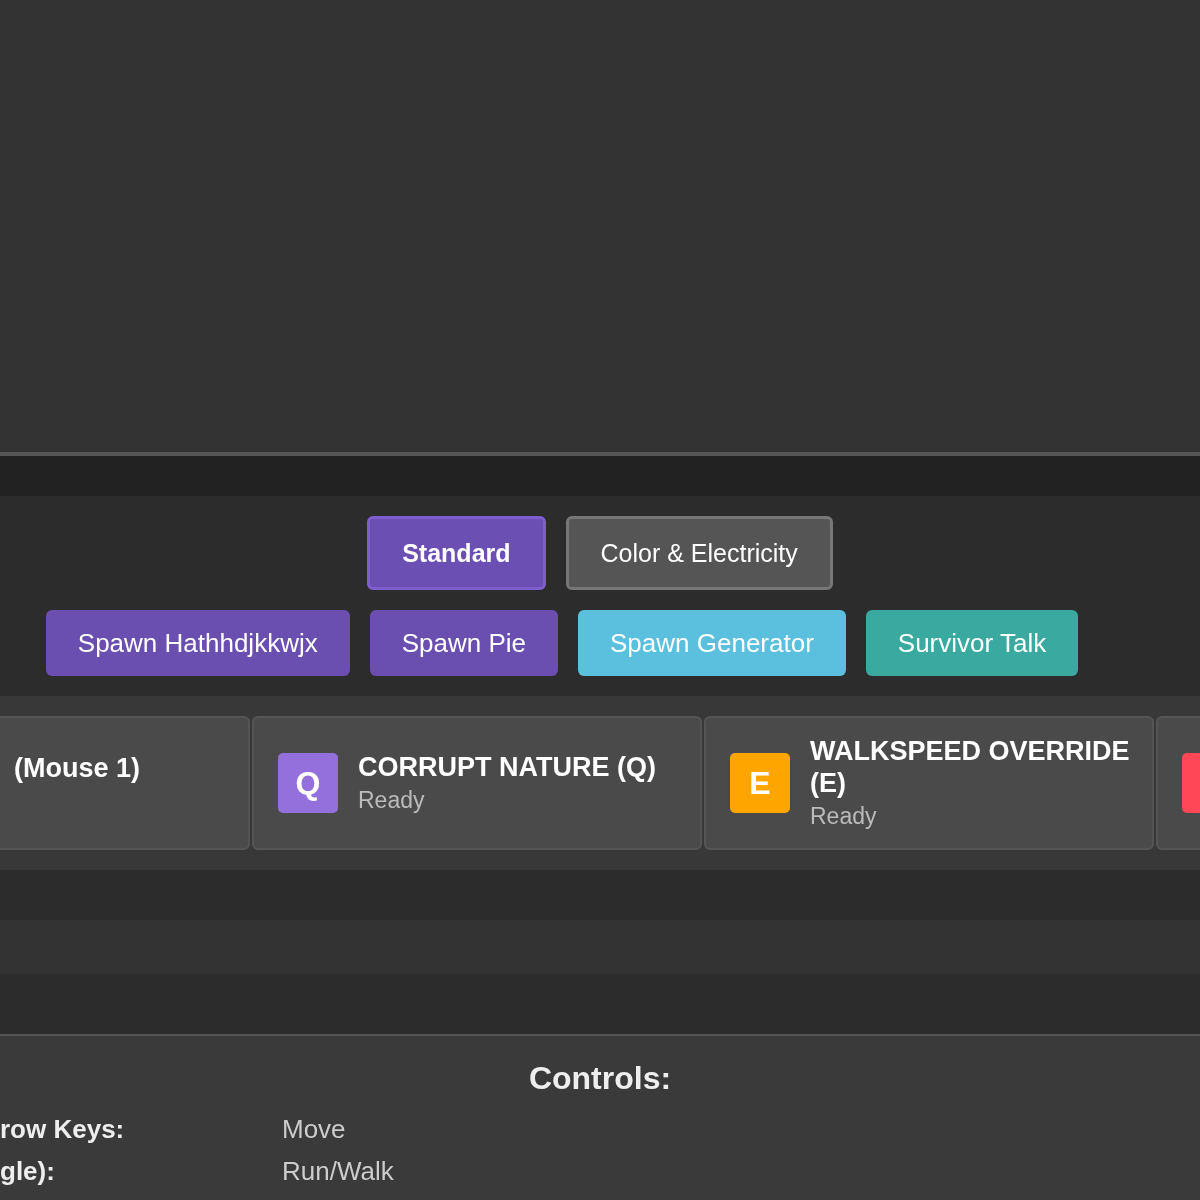 The image size is (1200, 1200). Describe the element at coordinates (760, 783) in the screenshot. I see `key-badge: E` at that location.